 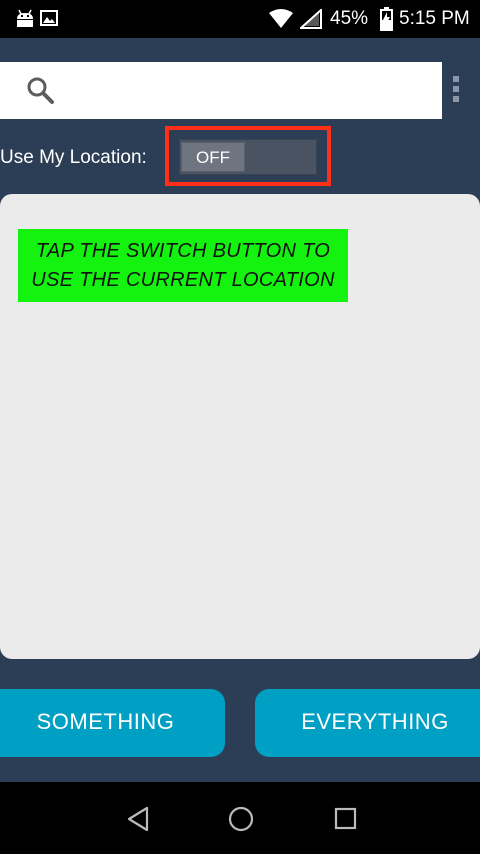 What do you see at coordinates (240, 19) in the screenshot?
I see `status-bar: 45% 5:15 PM` at bounding box center [240, 19].